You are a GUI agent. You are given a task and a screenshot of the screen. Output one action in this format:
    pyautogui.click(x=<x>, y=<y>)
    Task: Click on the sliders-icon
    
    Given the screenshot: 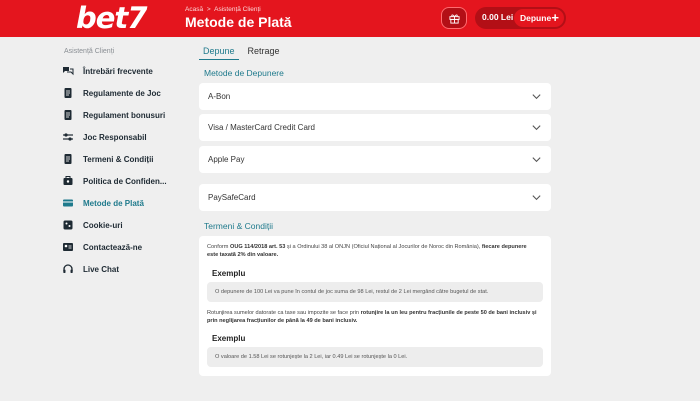 What is the action you would take?
    pyautogui.click(x=68, y=137)
    